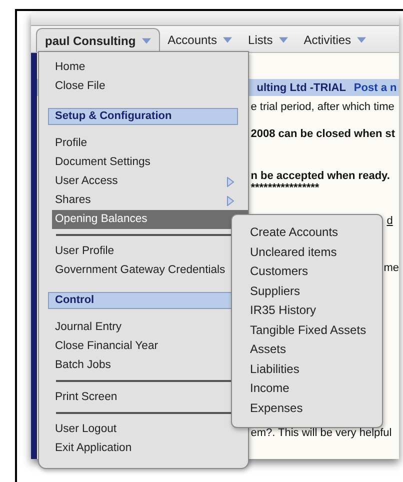 Image resolution: width=403 pixels, height=482 pixels. What do you see at coordinates (375, 88) in the screenshot?
I see `post-link: Post a n` at bounding box center [375, 88].